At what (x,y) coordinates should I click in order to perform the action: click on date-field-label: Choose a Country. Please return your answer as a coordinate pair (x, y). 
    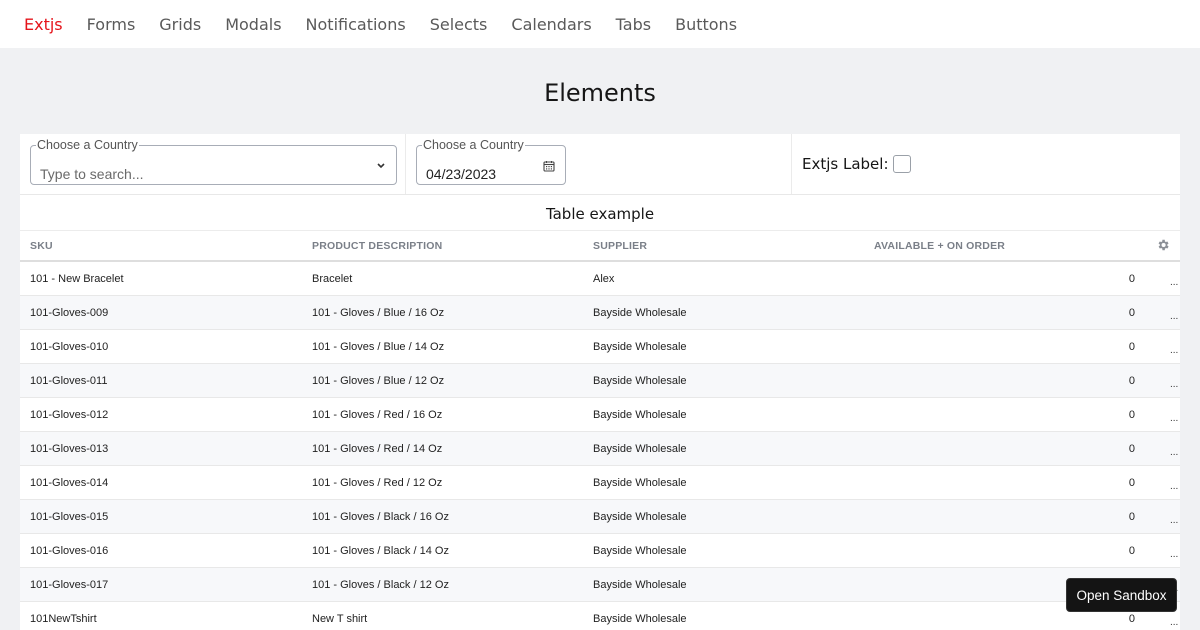
    Looking at the image, I should click on (473, 145).